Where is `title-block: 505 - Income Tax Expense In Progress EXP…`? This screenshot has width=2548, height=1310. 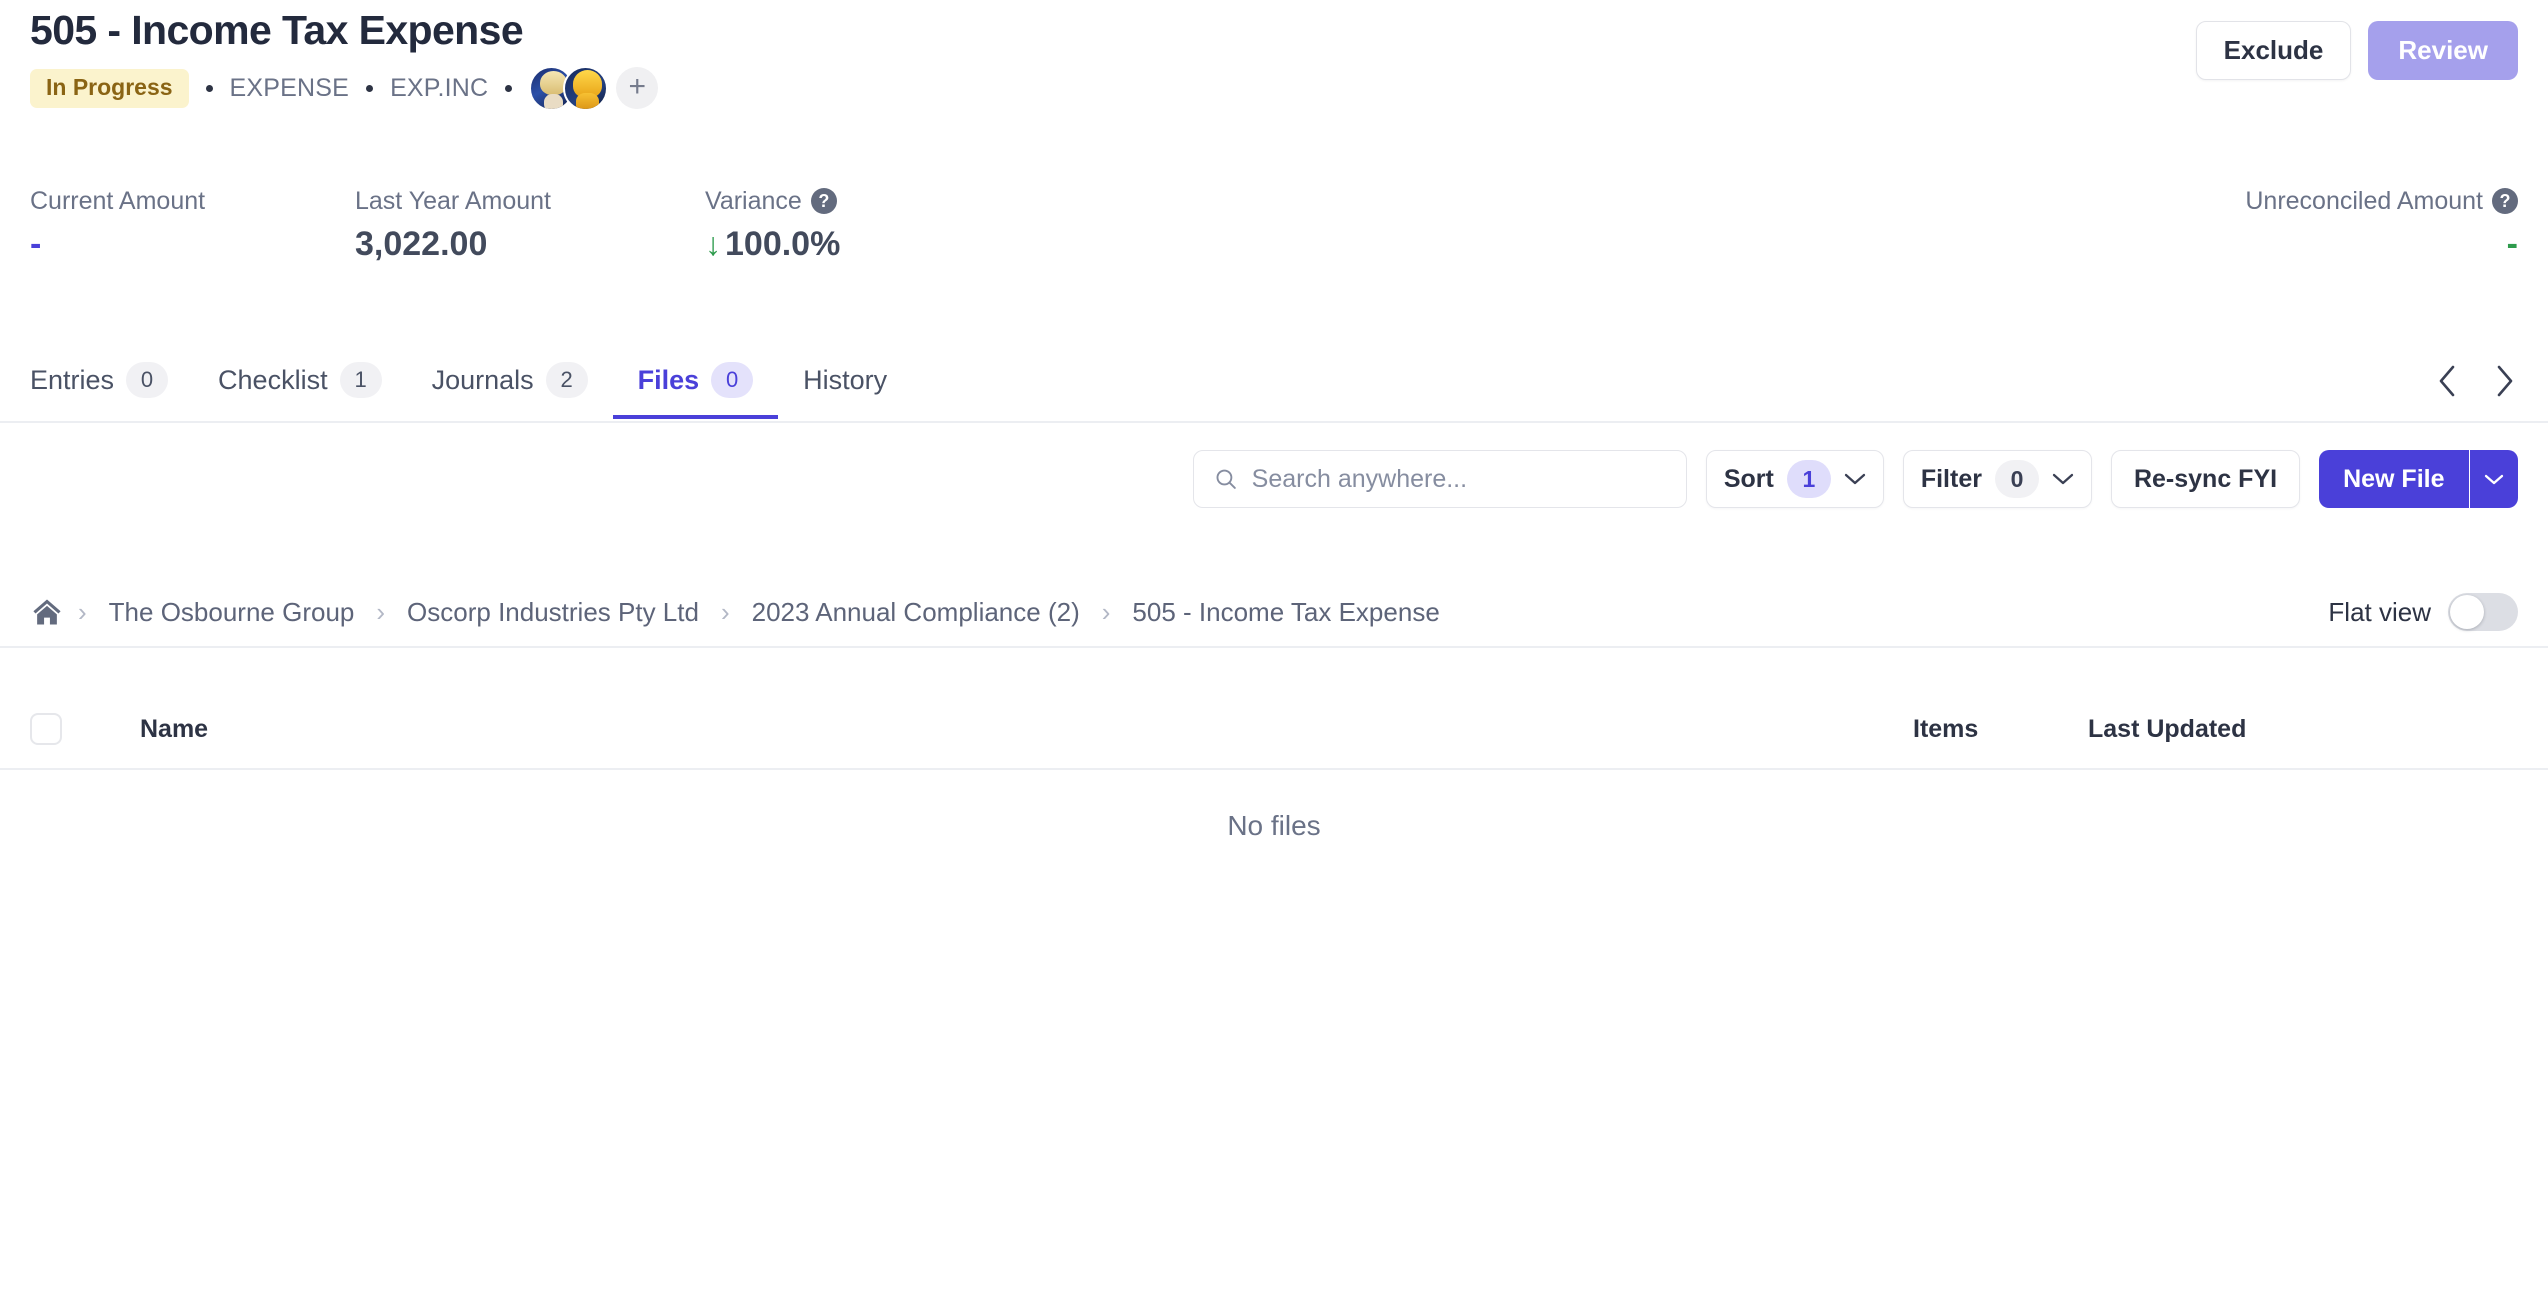 title-block: 505 - Income Tax Expense In Progress EXP… is located at coordinates (344, 59).